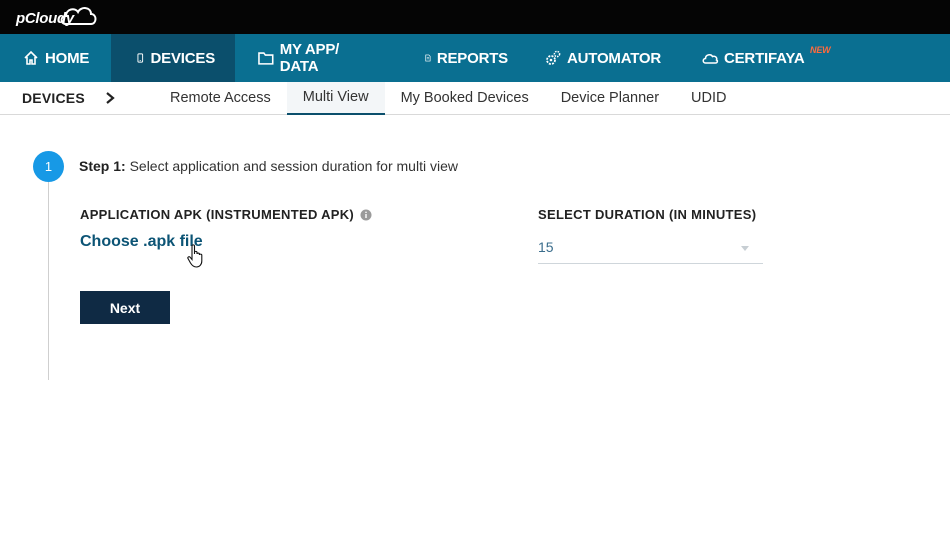  I want to click on folder-icon, so click(266, 58).